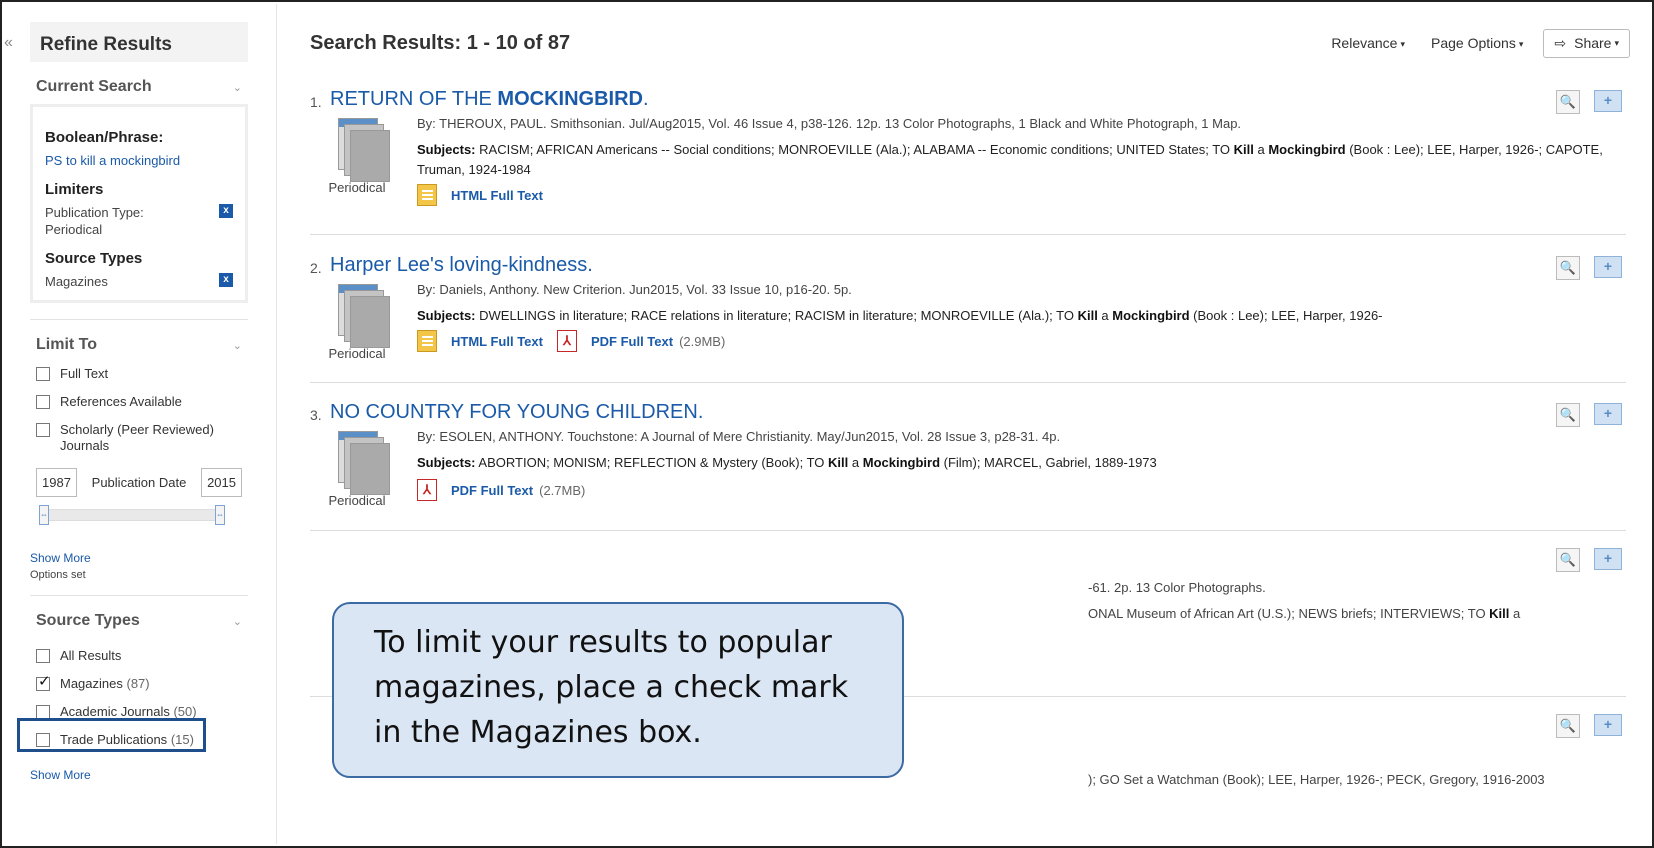 This screenshot has height=848, width=1654. What do you see at coordinates (1586, 43) in the screenshot?
I see `share-button: ⇨ Share ▾` at bounding box center [1586, 43].